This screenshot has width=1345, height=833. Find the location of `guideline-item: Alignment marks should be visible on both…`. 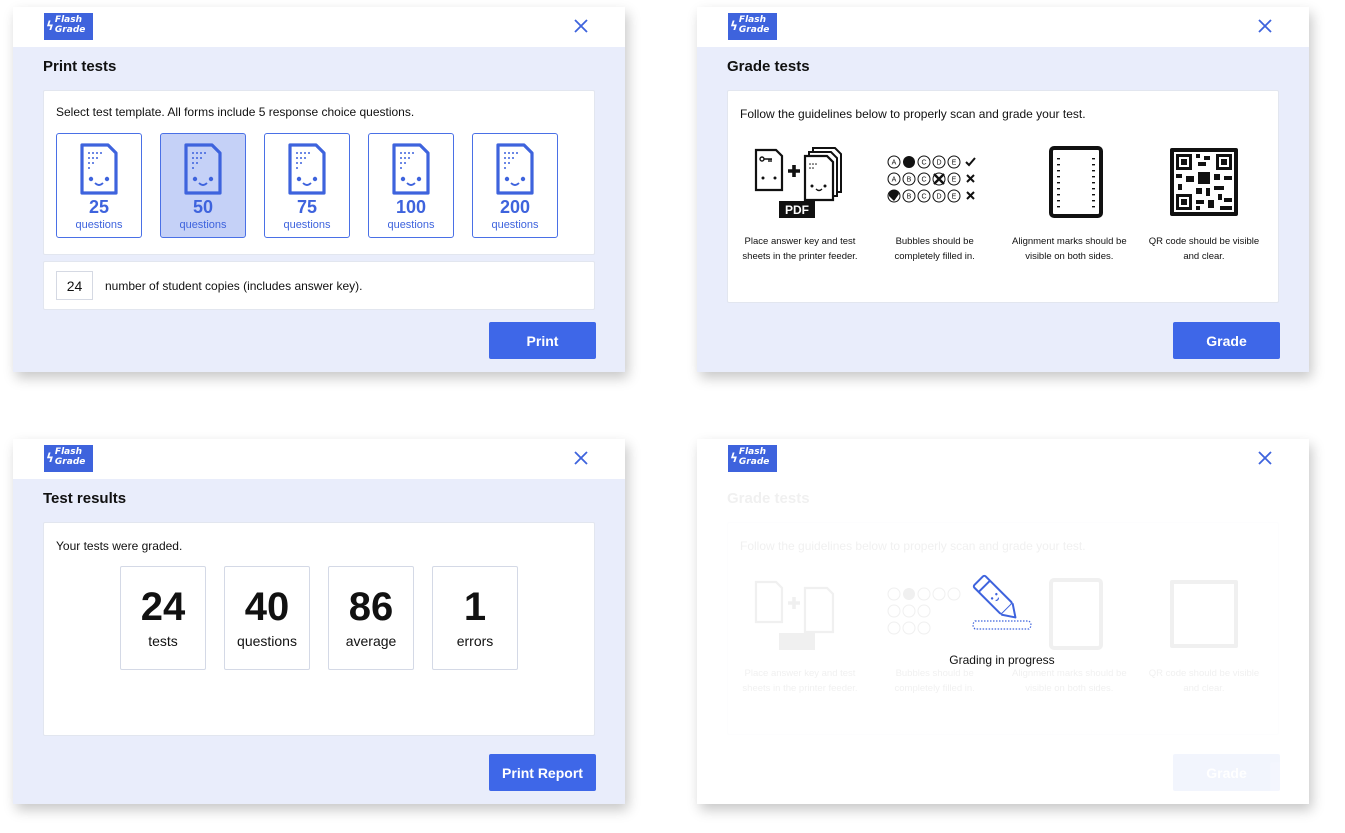

guideline-item: Alignment marks should be visible on both… is located at coordinates (1069, 205).